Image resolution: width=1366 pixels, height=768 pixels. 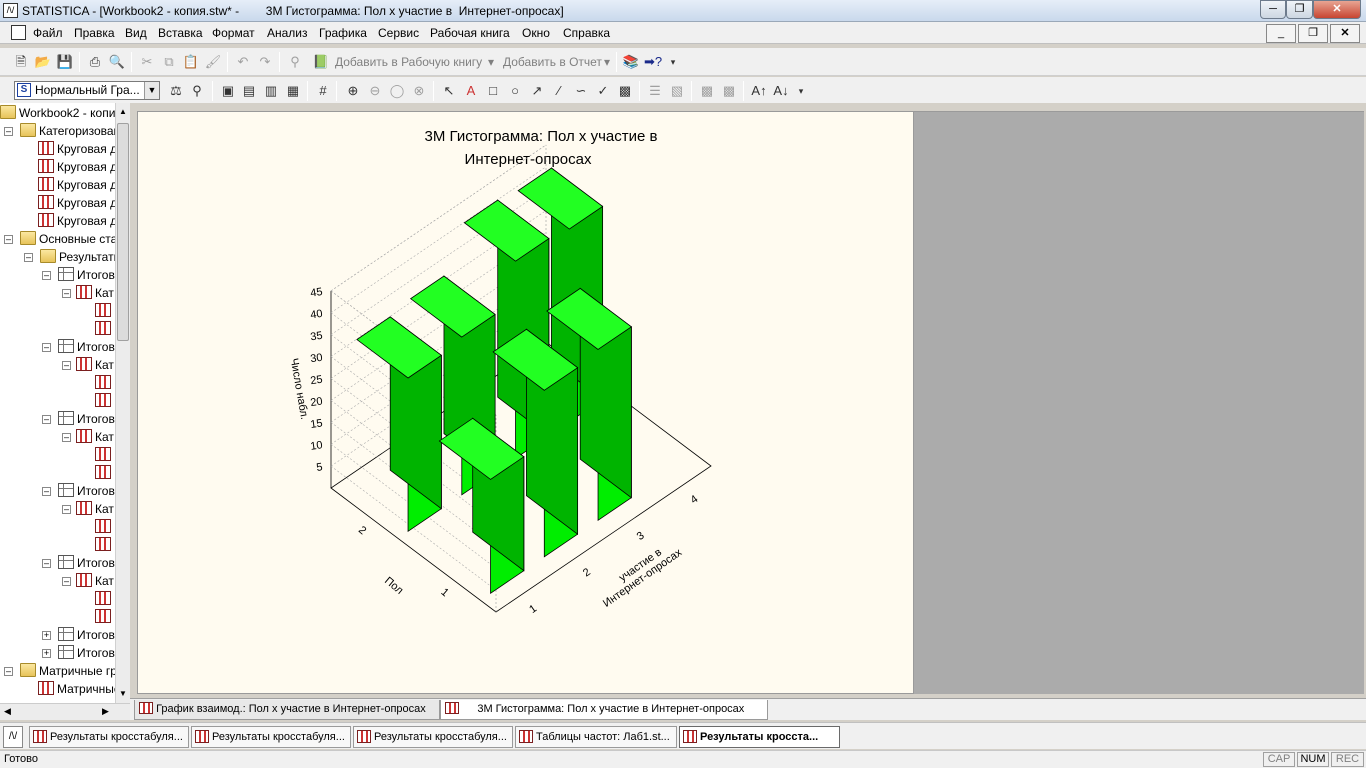 What do you see at coordinates (176, 91) in the screenshot?
I see `graph-options-icon: ⚖` at bounding box center [176, 91].